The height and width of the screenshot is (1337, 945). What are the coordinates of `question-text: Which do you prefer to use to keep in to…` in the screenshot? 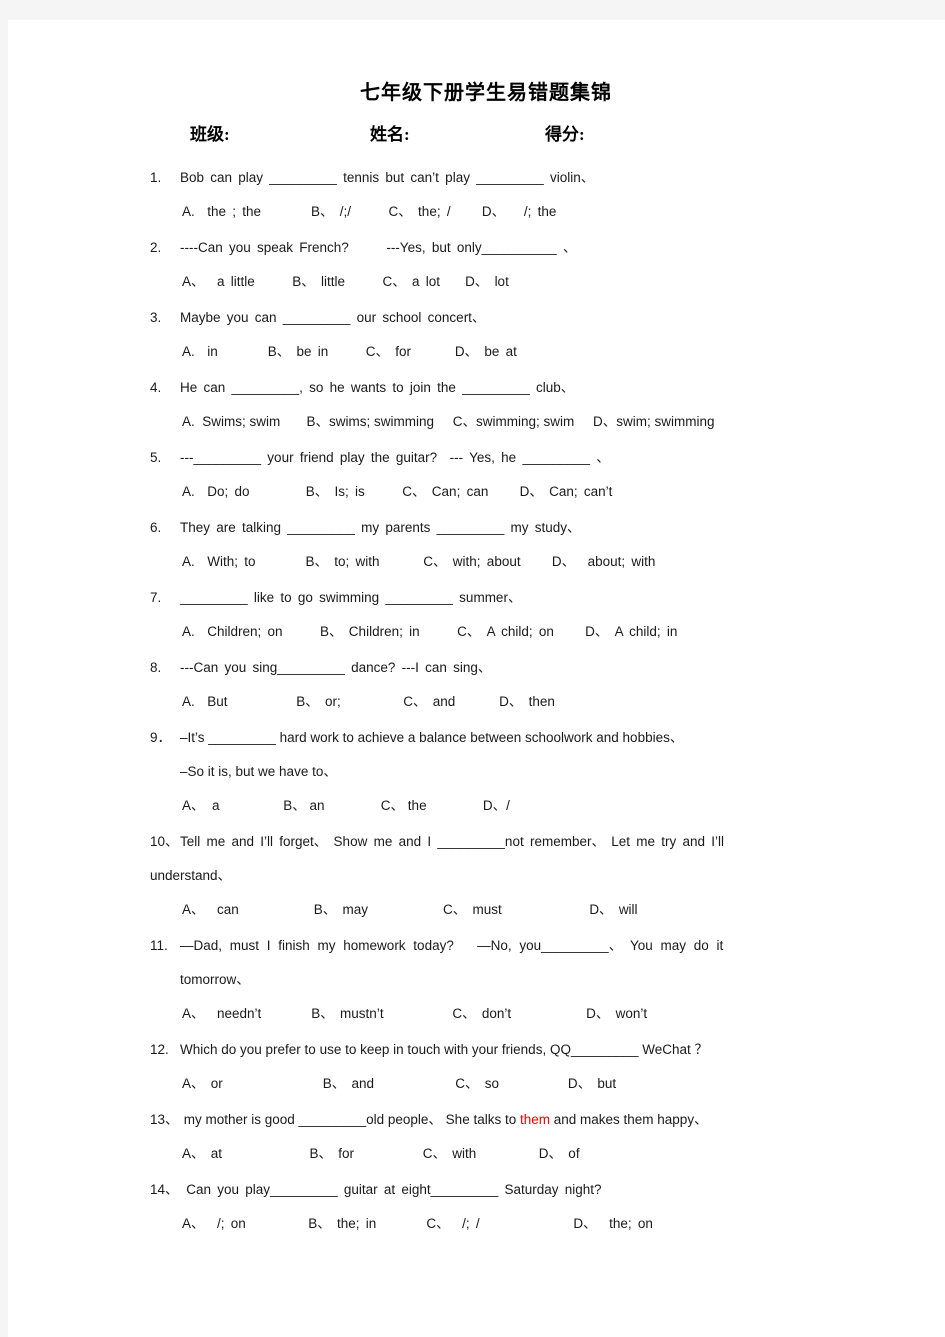 It's located at (444, 1049).